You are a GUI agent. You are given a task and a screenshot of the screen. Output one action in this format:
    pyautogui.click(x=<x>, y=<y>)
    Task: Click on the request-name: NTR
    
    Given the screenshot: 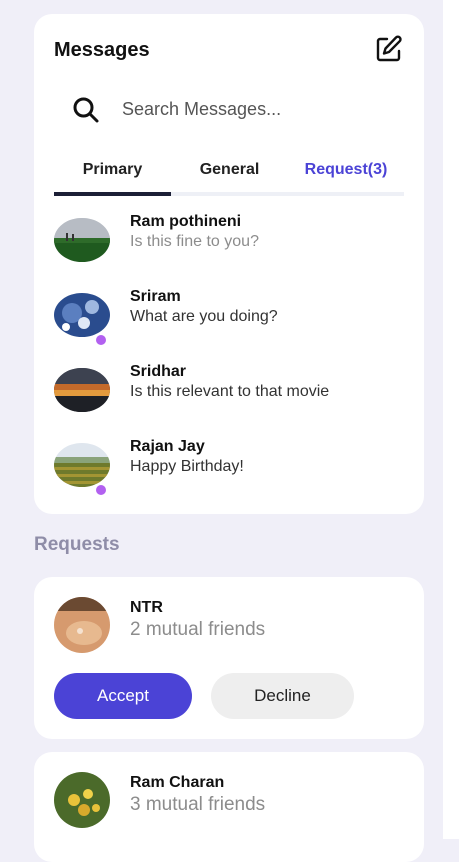 What is the action you would take?
    pyautogui.click(x=146, y=607)
    